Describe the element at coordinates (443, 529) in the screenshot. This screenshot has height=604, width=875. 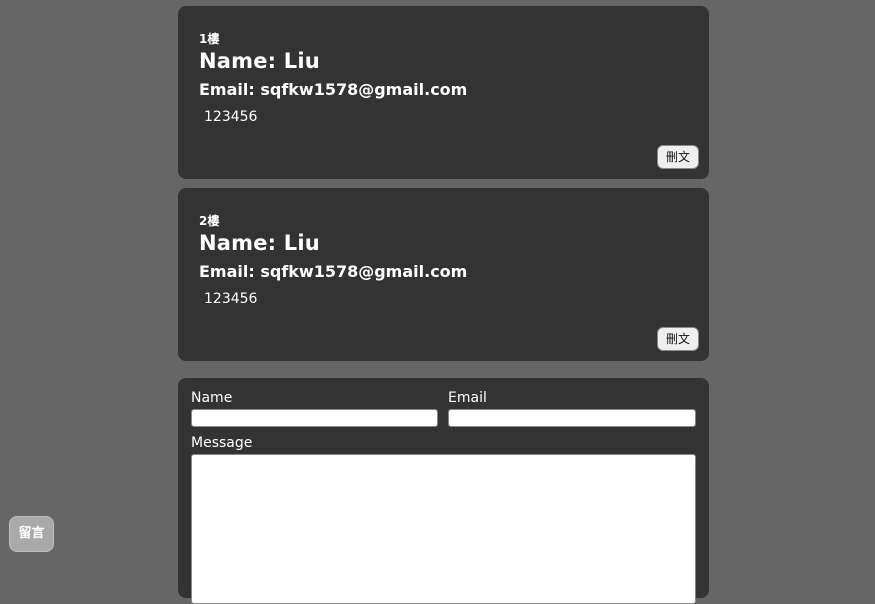
I see `message-textarea` at that location.